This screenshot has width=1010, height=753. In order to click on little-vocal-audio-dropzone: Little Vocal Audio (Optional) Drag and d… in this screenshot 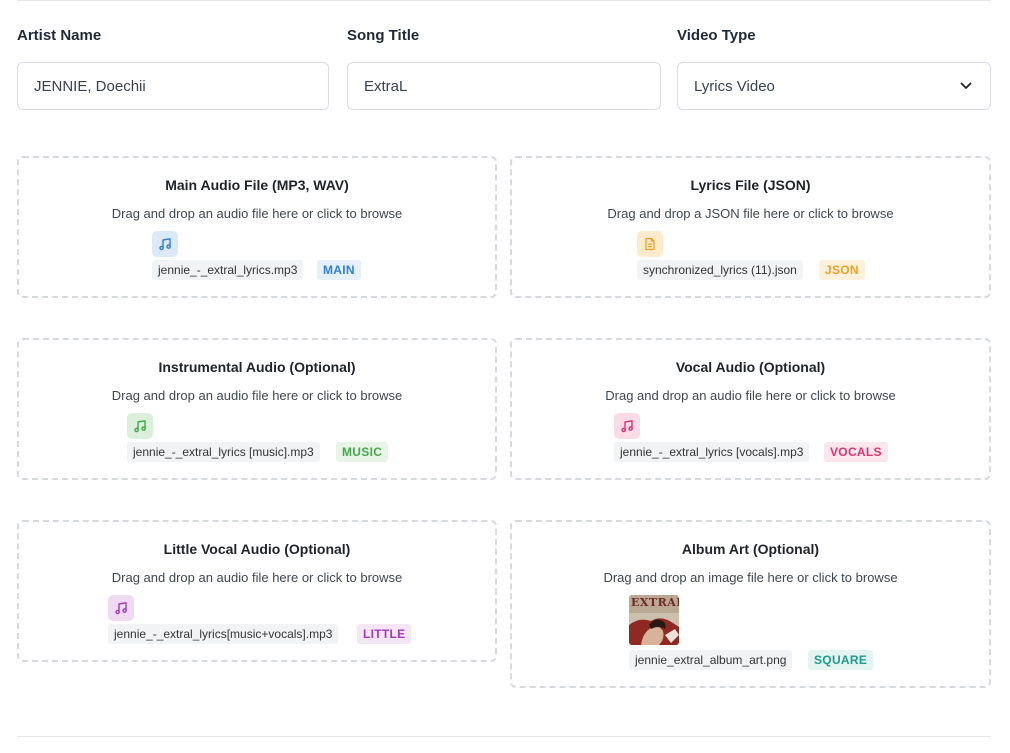, I will do `click(257, 591)`.